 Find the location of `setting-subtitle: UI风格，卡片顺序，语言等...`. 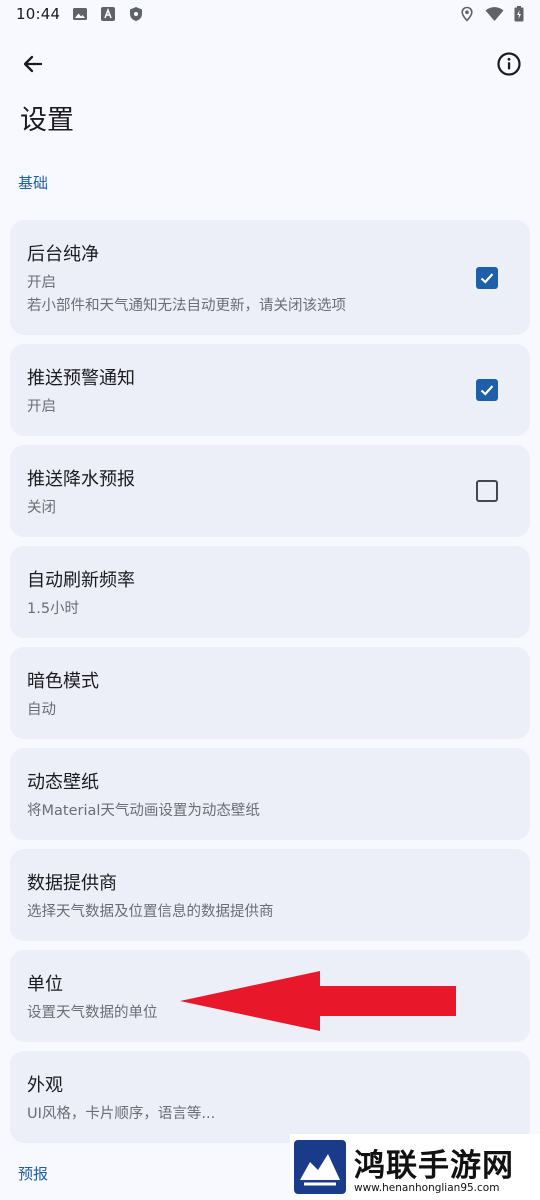

setting-subtitle: UI风格，卡片顺序，语言等... is located at coordinates (121, 1114).